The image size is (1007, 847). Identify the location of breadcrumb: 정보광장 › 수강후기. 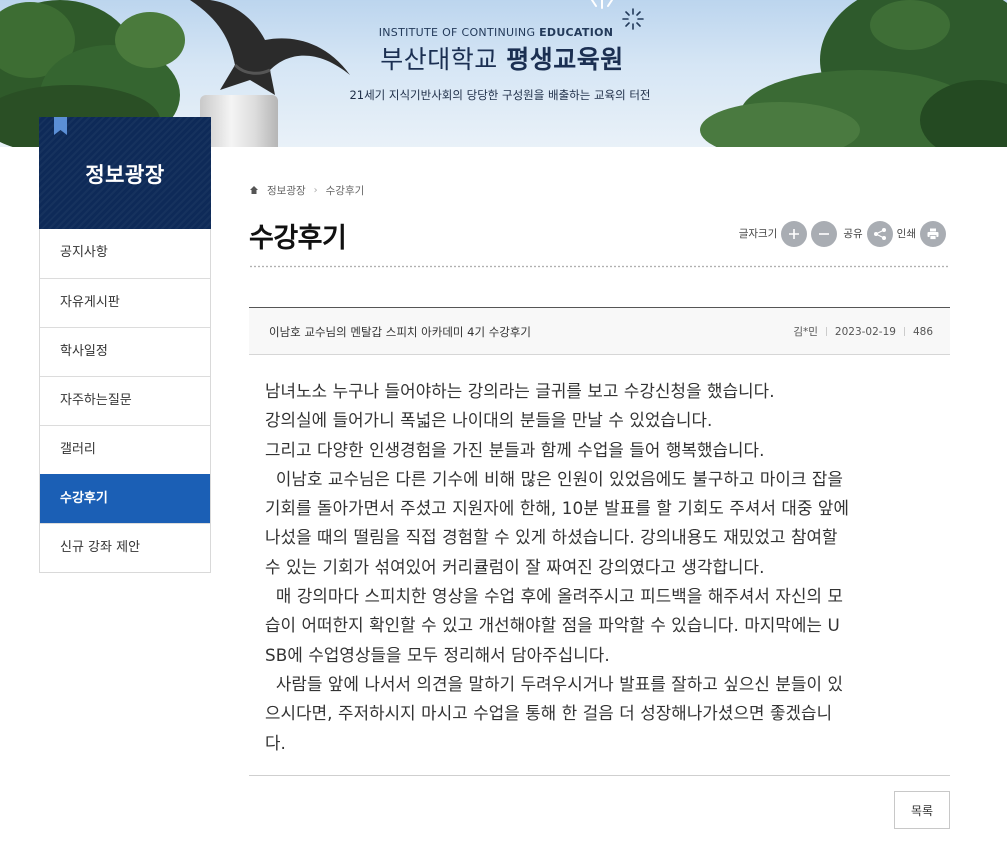
(306, 190).